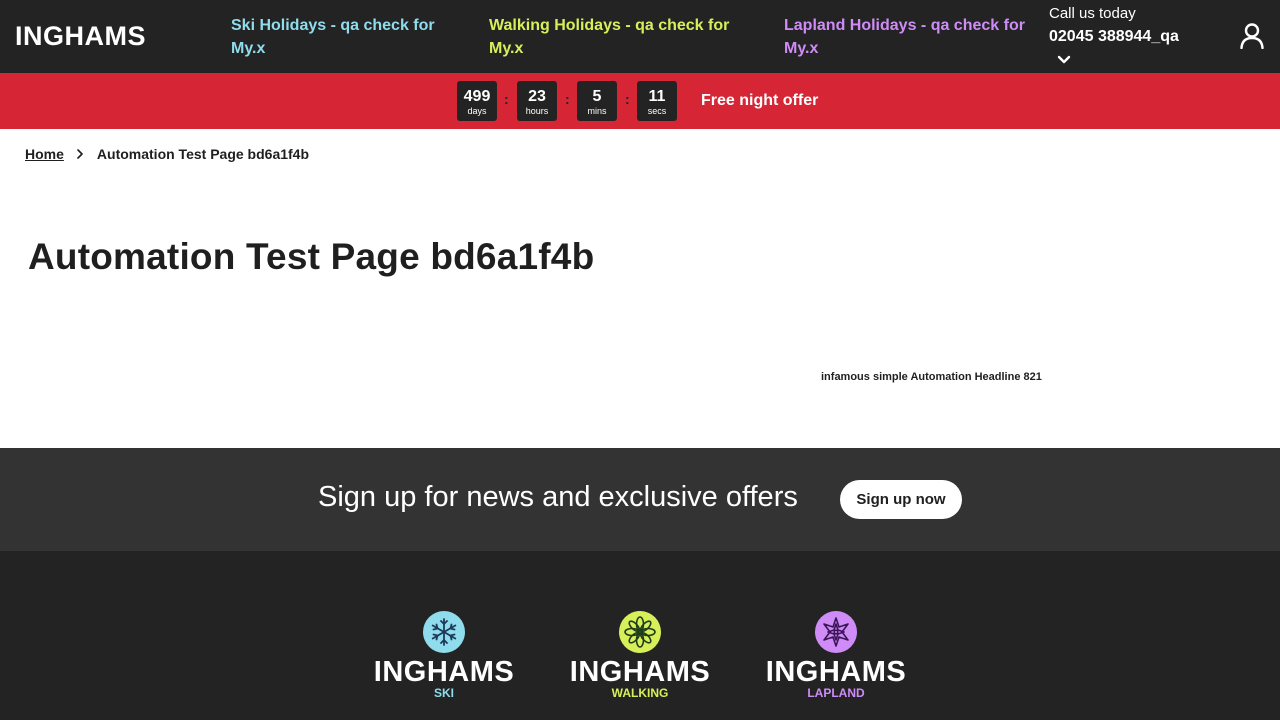  Describe the element at coordinates (836, 632) in the screenshot. I see `star-icon` at that location.